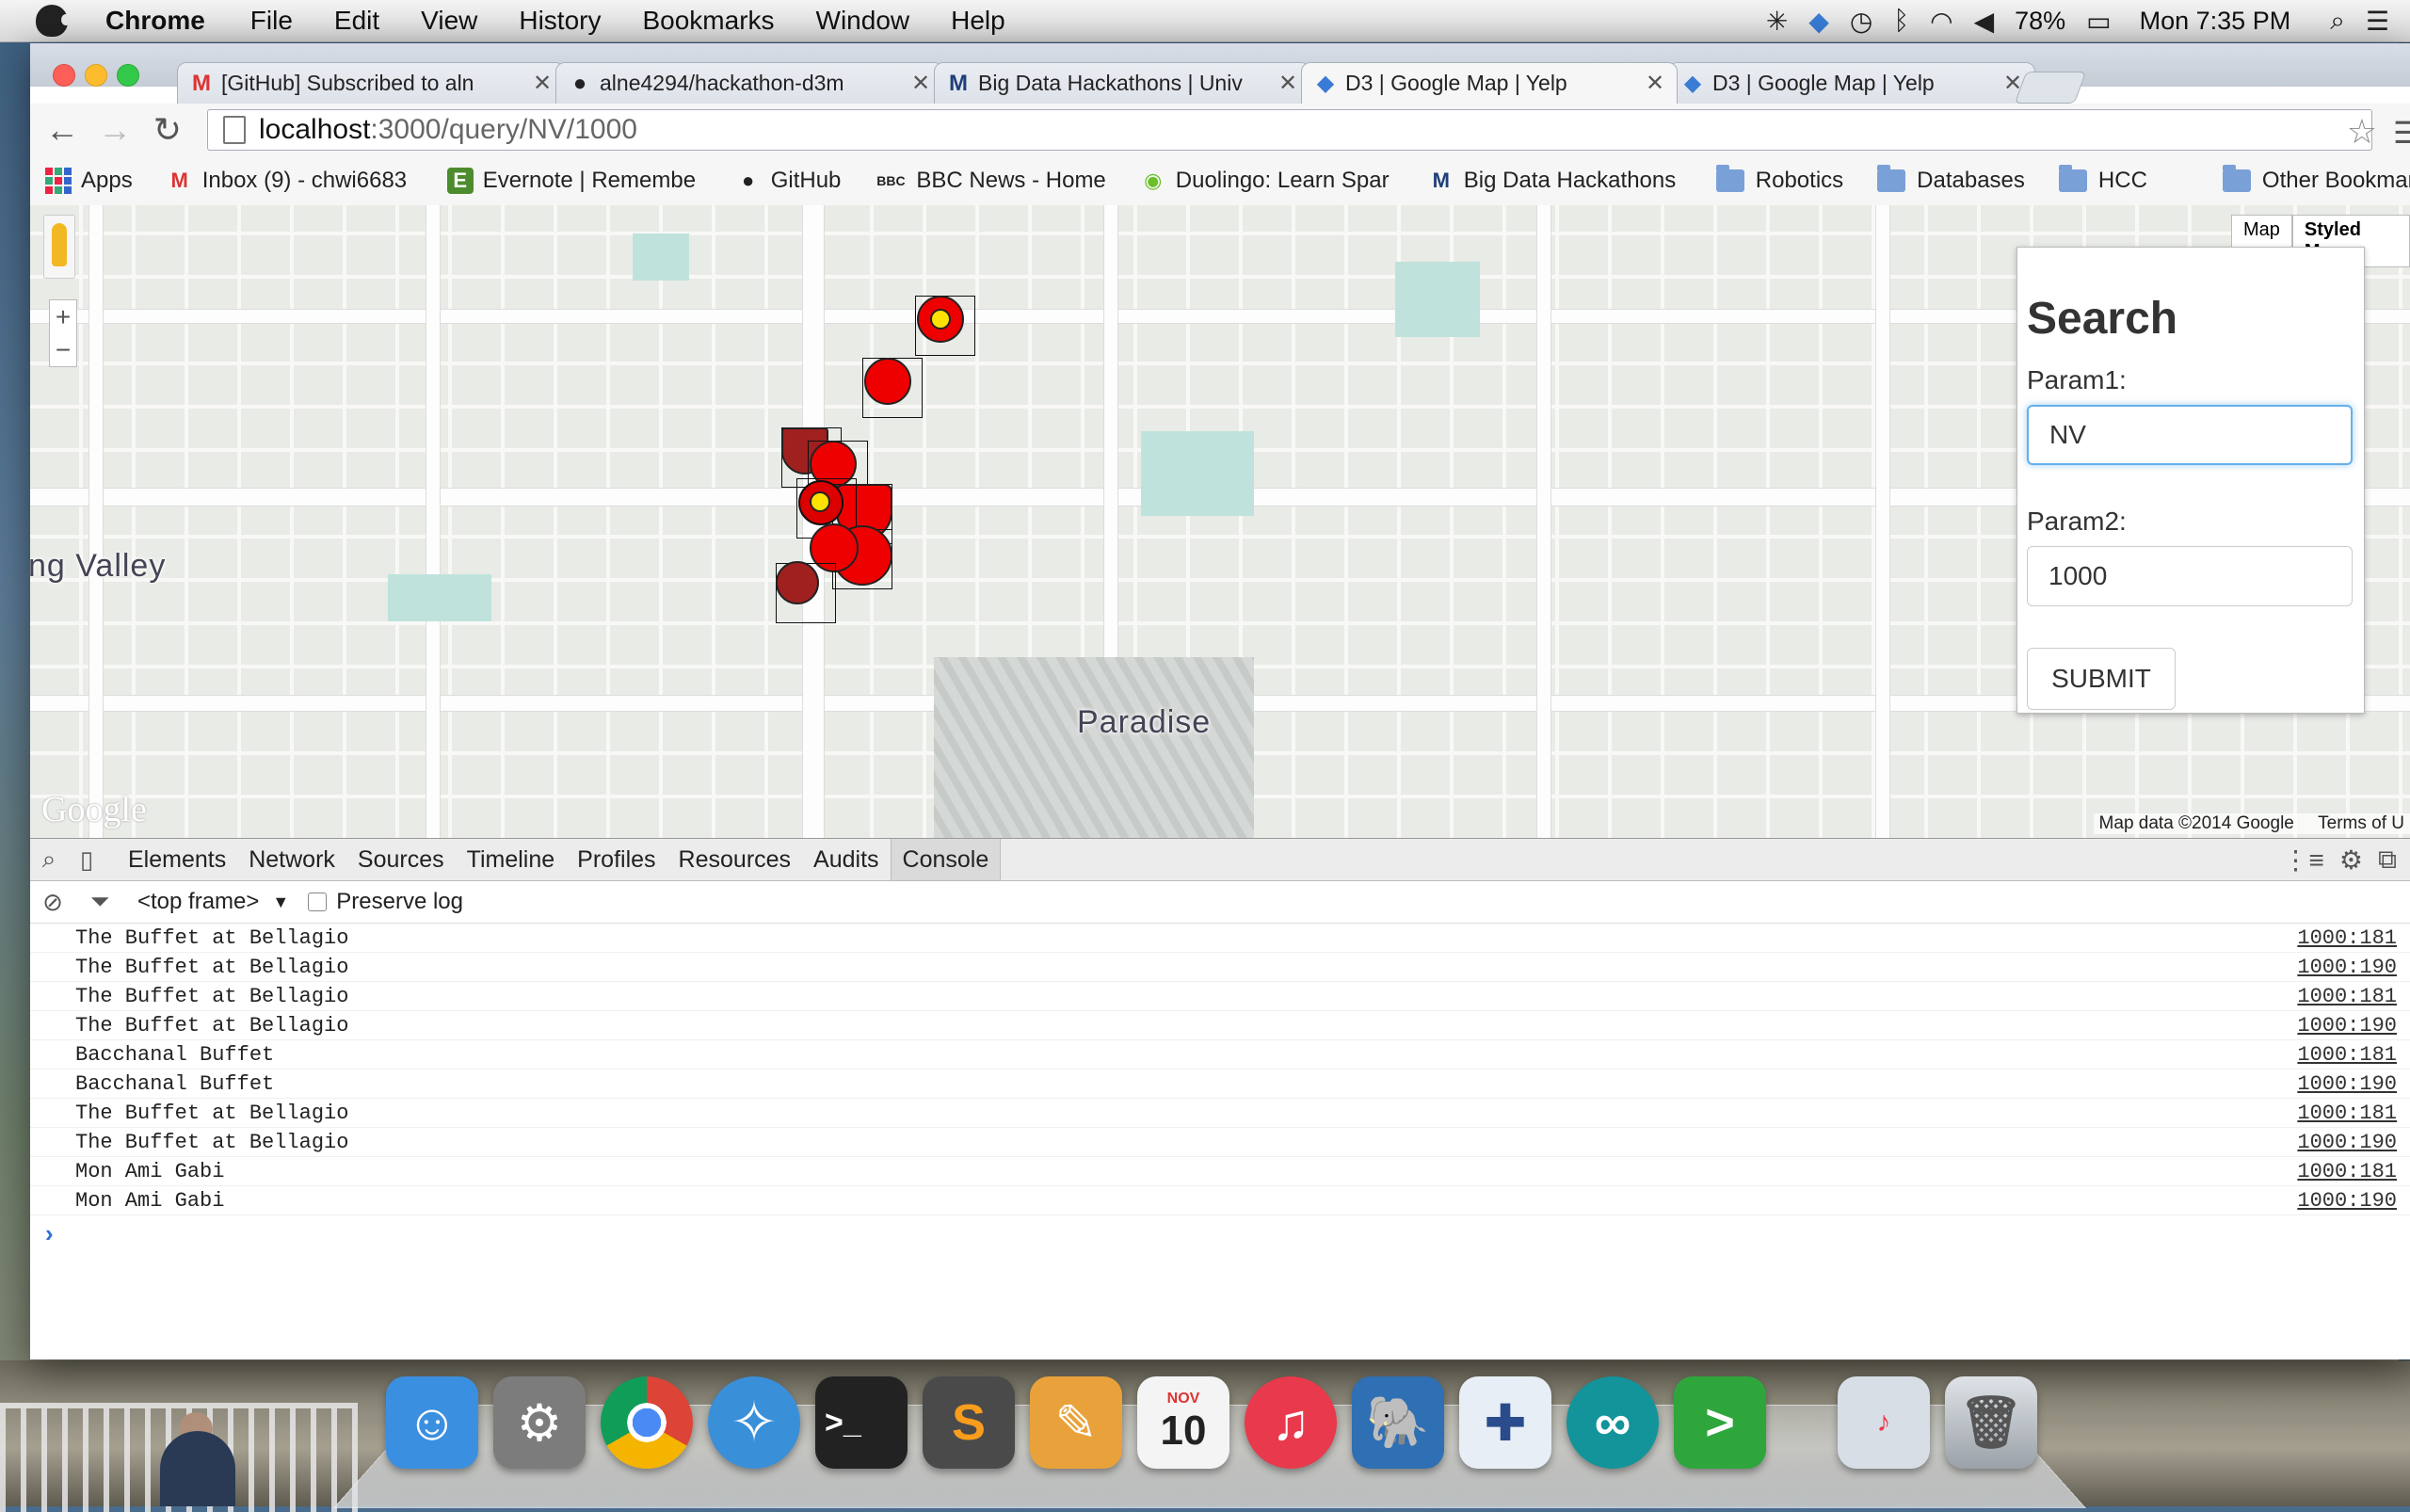  I want to click on undock-icon: ⧉, so click(2387, 860).